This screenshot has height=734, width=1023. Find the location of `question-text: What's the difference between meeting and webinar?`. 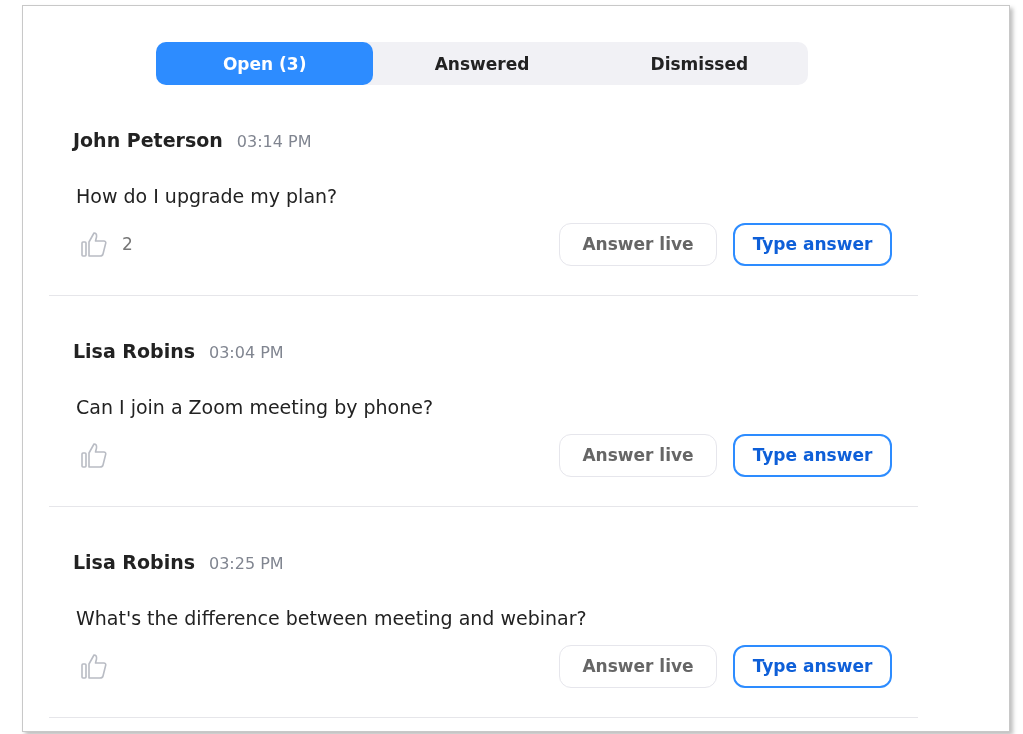

question-text: What's the difference between meeting and webinar? is located at coordinates (331, 618).